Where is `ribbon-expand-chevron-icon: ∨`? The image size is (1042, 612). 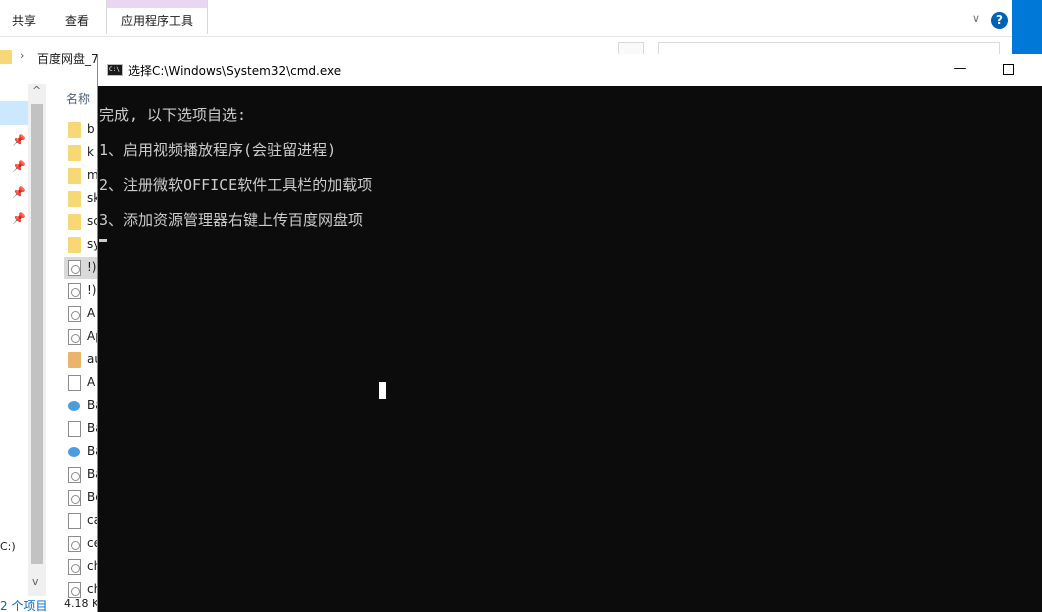
ribbon-expand-chevron-icon: ∨ is located at coordinates (976, 18).